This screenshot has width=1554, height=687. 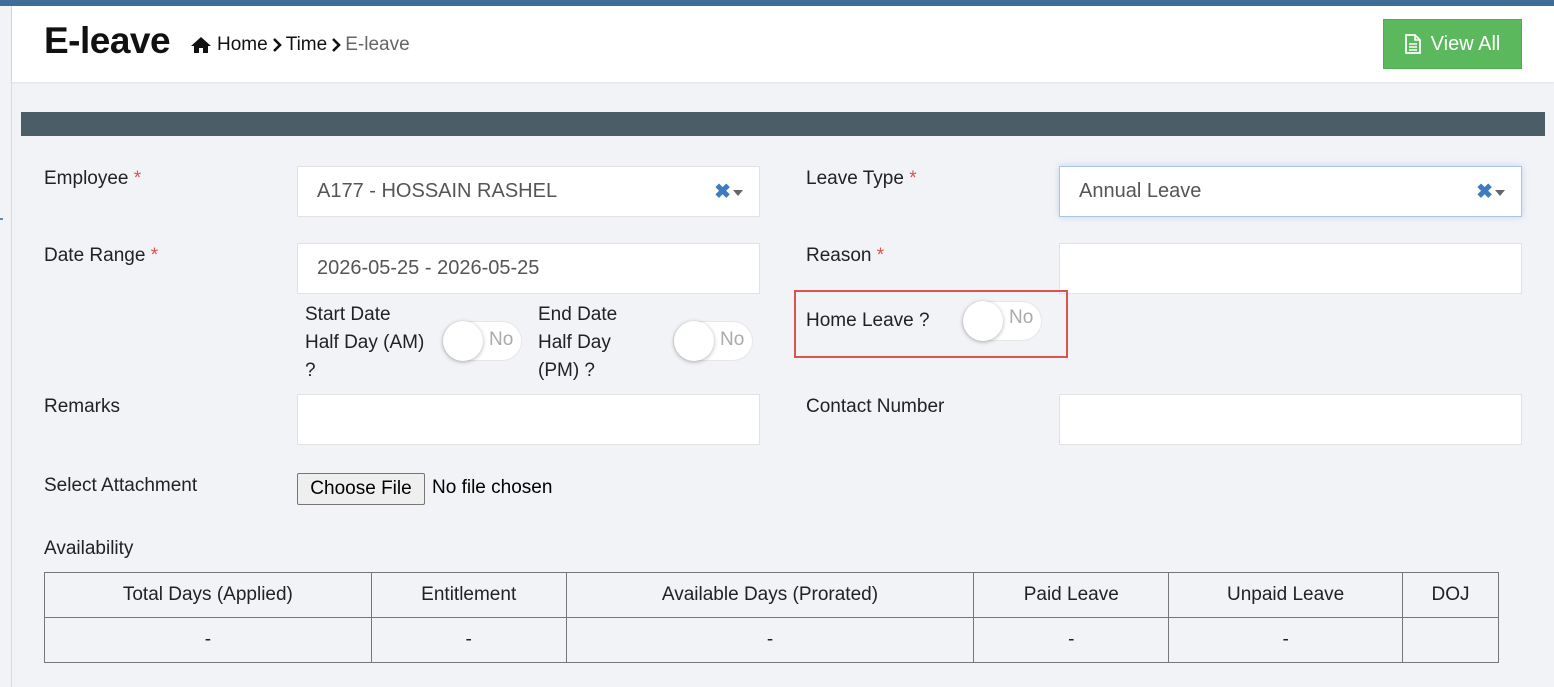 I want to click on column-header: Total Days (Applied), so click(x=208, y=595).